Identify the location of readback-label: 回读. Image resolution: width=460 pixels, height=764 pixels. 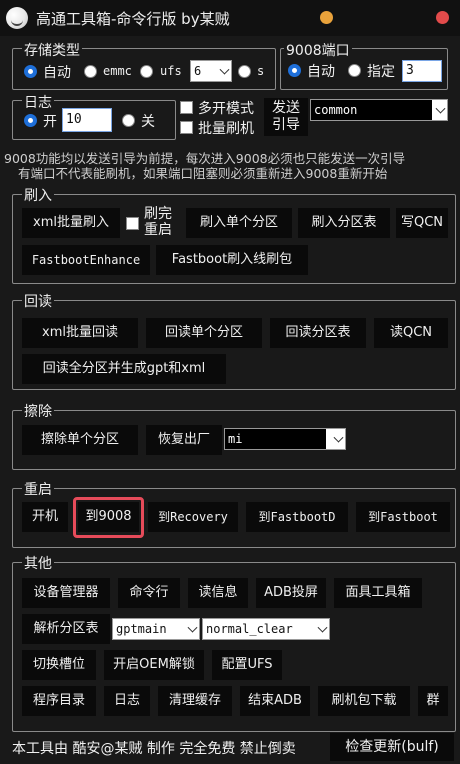
(38, 301).